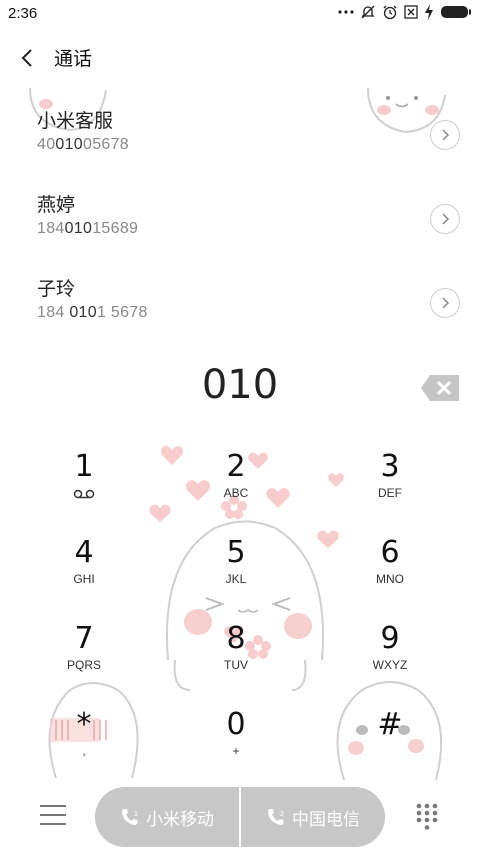 The width and height of the screenshot is (480, 853). What do you see at coordinates (276, 817) in the screenshot?
I see `phone-sim2-icon: 2` at bounding box center [276, 817].